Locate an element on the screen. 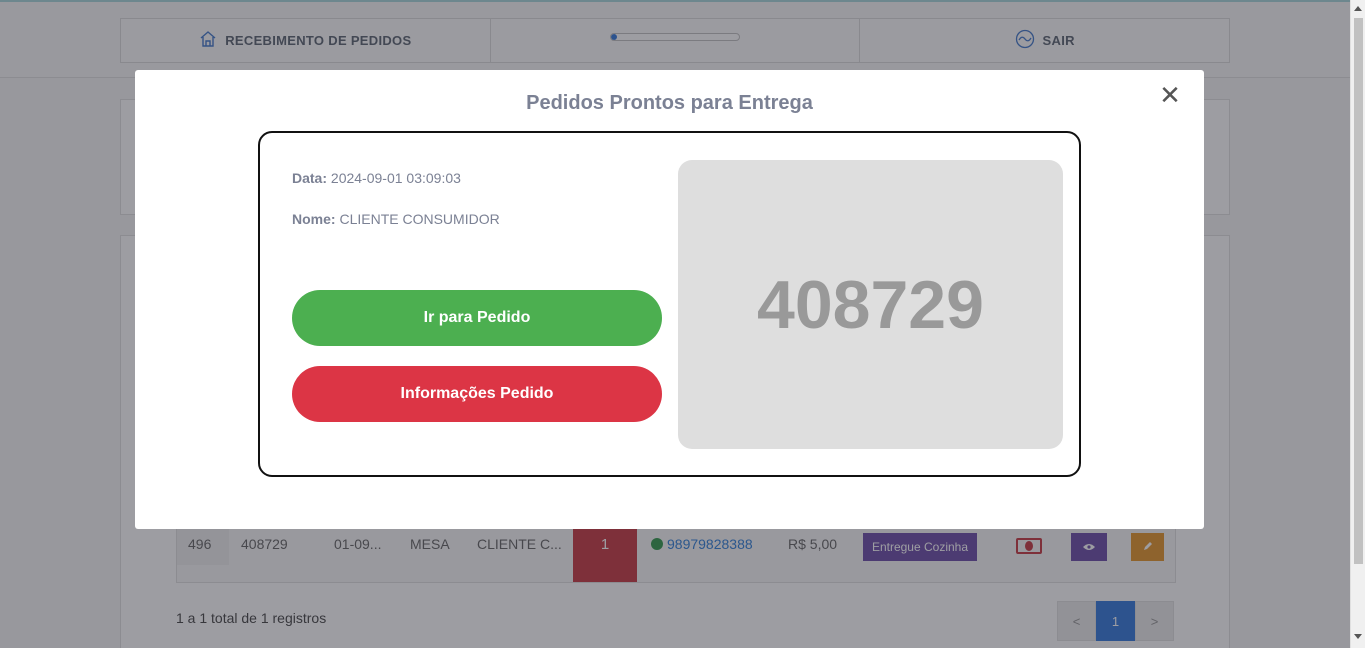 Image resolution: width=1365 pixels, height=648 pixels. close-icon: ✕ is located at coordinates (1170, 95).